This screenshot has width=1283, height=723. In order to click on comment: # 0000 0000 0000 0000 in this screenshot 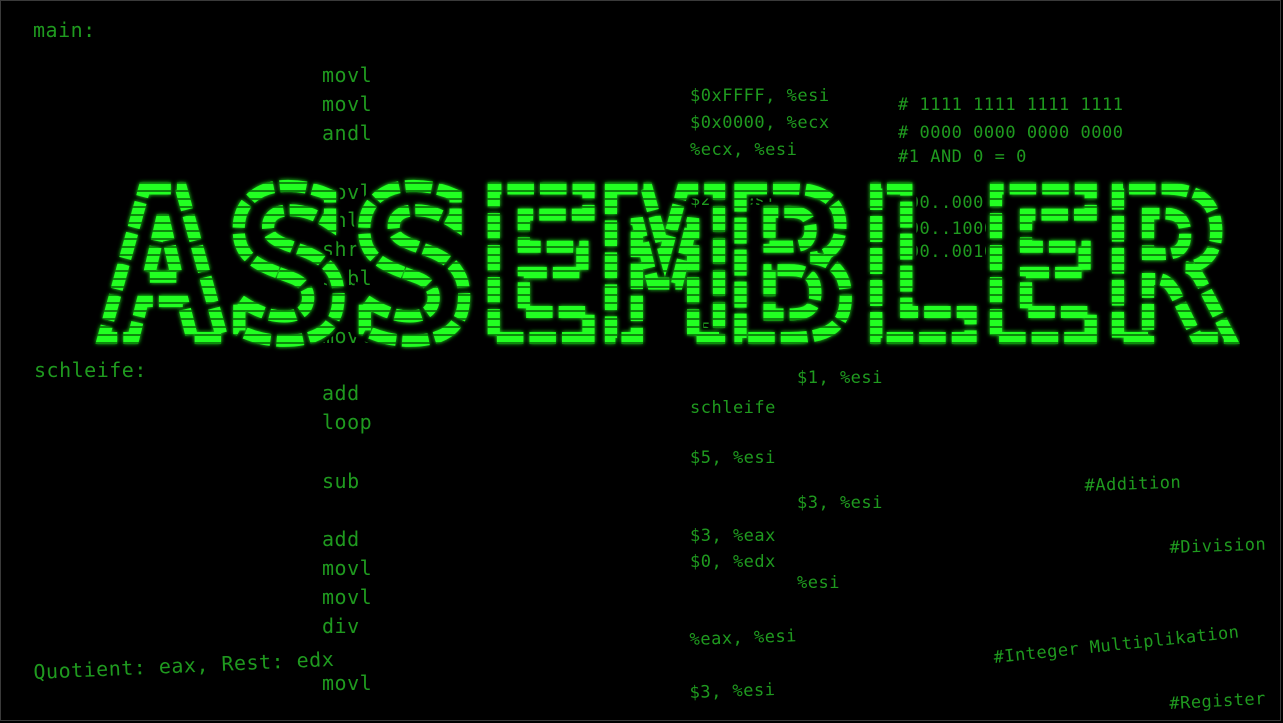, I will do `click(1011, 133)`.